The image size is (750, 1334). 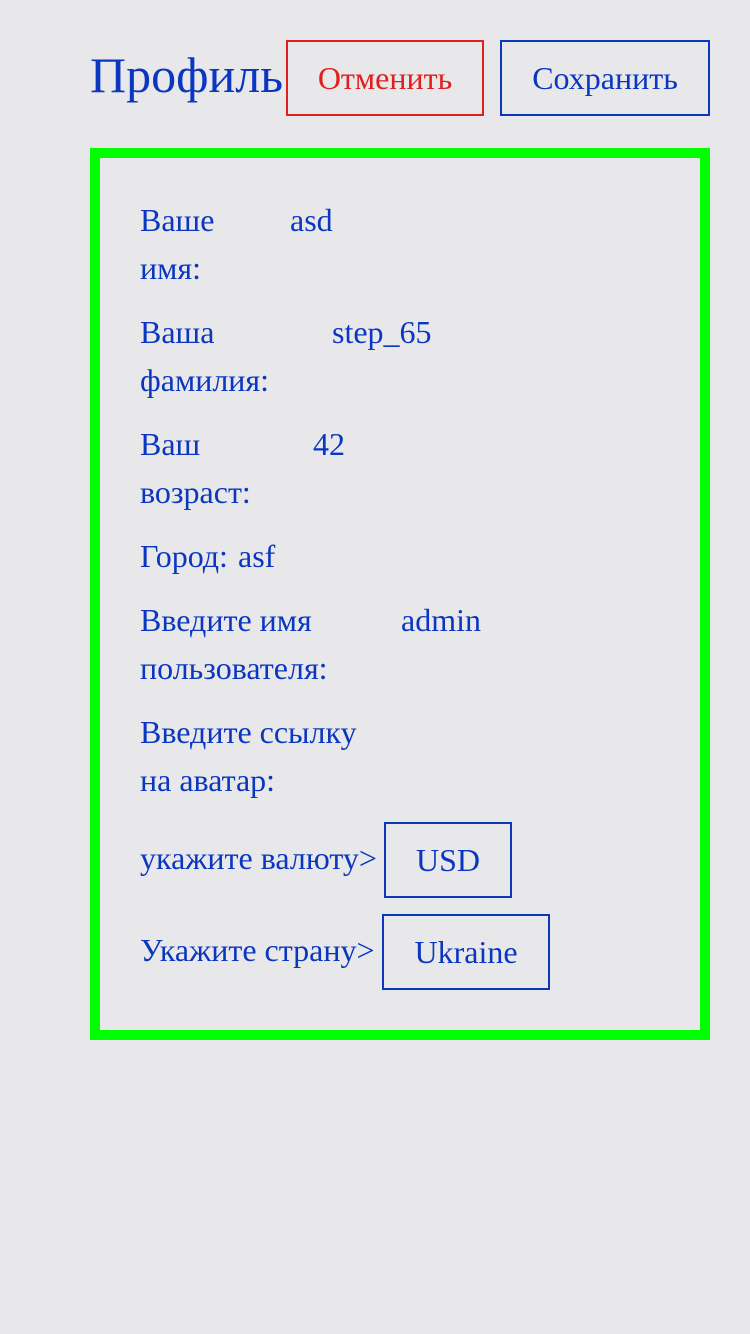 I want to click on save-button: Сохранить, so click(x=605, y=78).